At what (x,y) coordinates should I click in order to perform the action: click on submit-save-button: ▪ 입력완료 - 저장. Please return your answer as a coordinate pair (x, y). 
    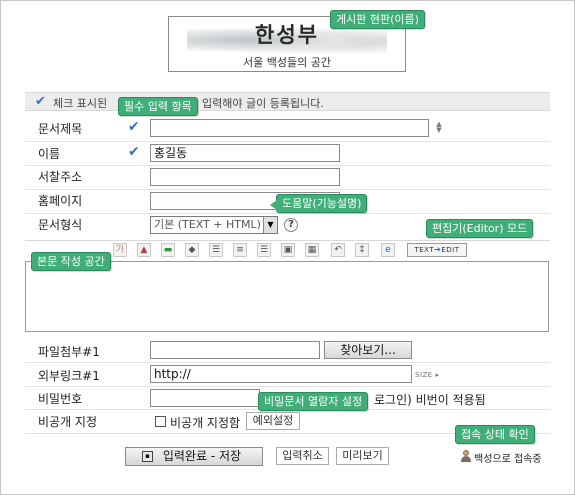
    Looking at the image, I should click on (194, 456).